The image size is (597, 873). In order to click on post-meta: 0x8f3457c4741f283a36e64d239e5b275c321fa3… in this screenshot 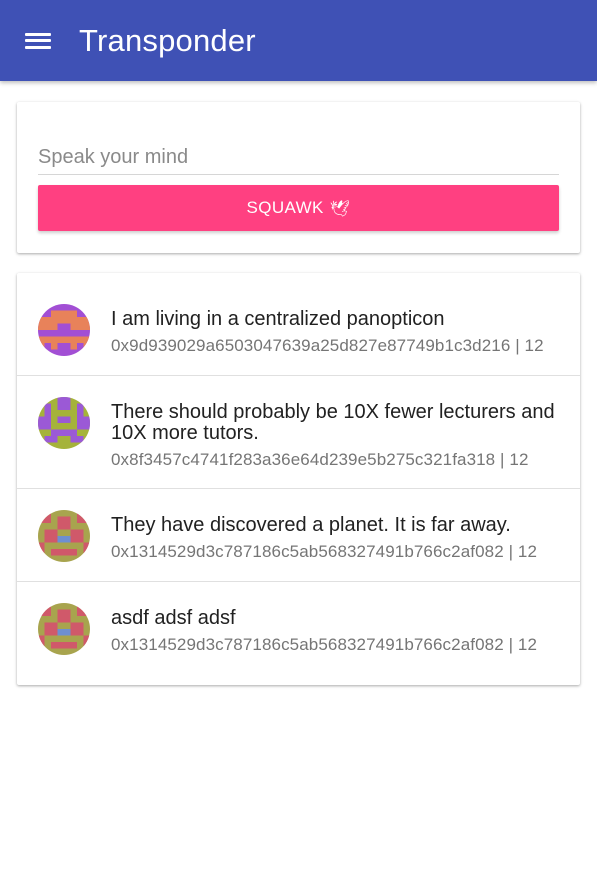, I will do `click(320, 459)`.